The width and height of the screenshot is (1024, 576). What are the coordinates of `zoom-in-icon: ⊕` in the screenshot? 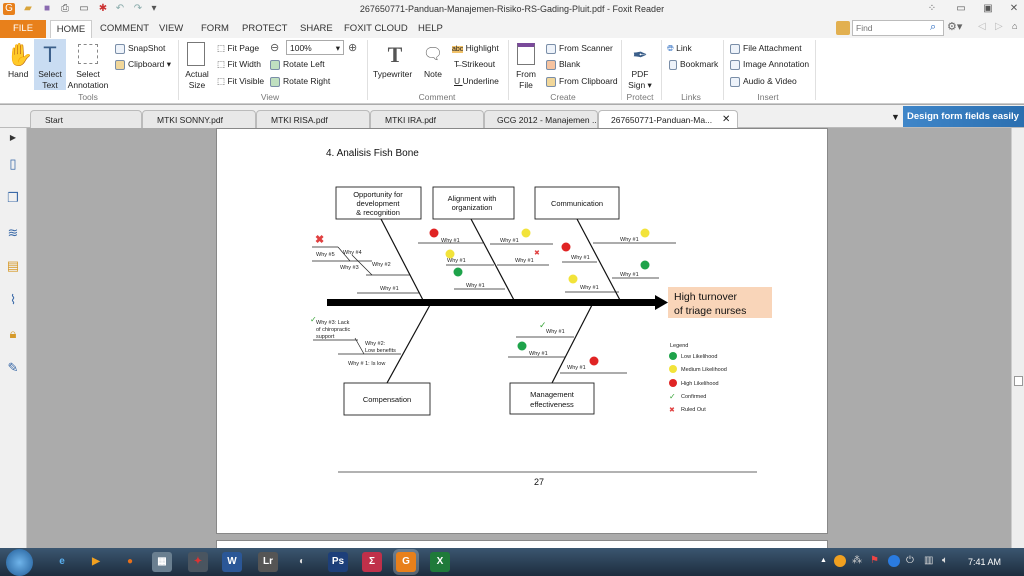 It's located at (352, 47).